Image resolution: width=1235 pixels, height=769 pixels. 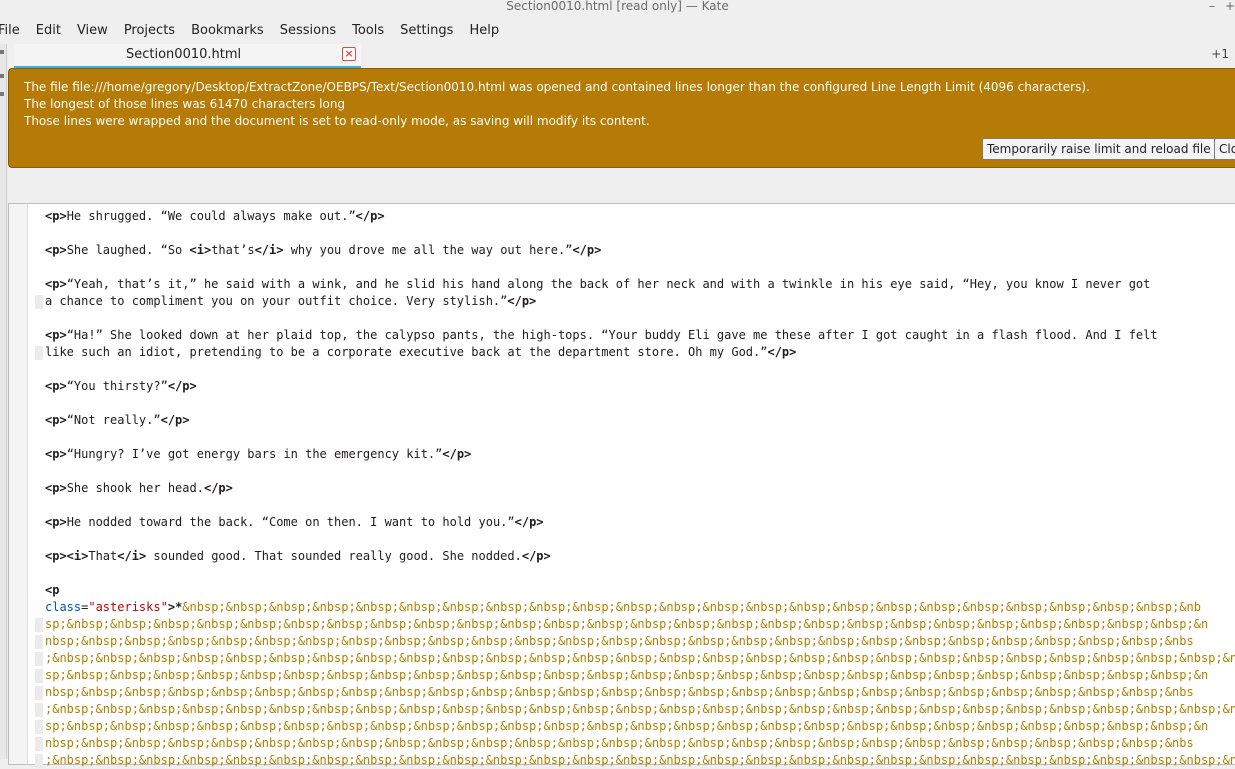 What do you see at coordinates (3, 401) in the screenshot?
I see `left-sidebar` at bounding box center [3, 401].